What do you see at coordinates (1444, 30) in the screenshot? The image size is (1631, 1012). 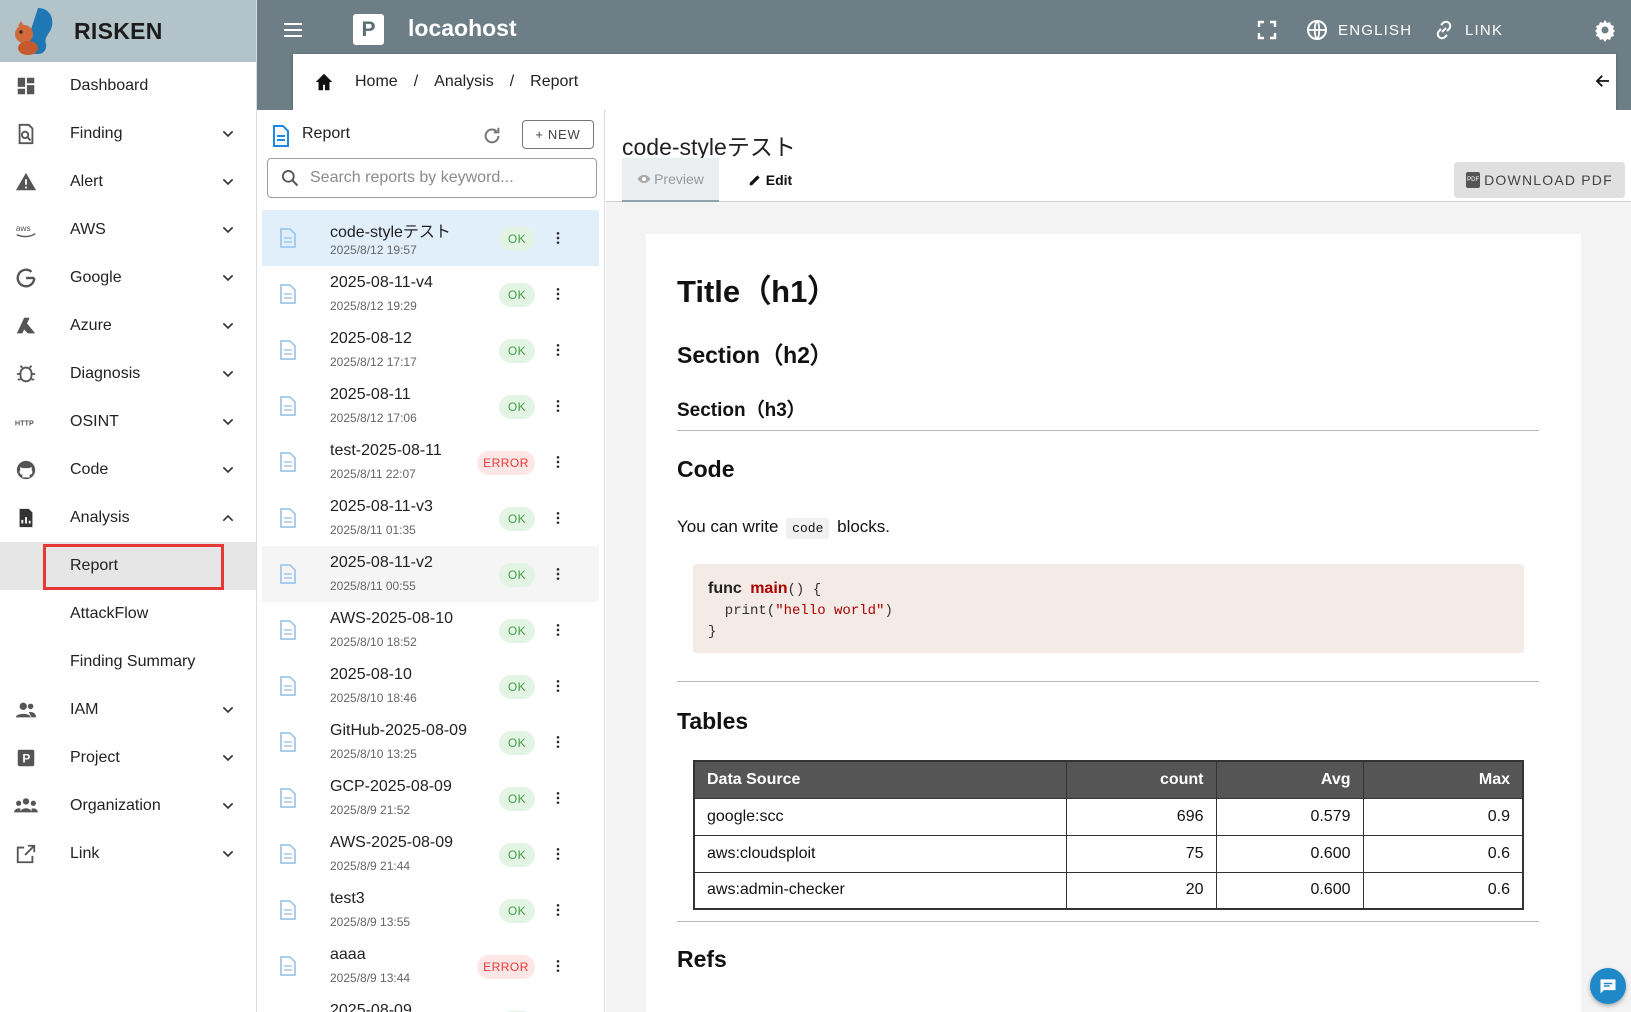 I see `link-icon` at bounding box center [1444, 30].